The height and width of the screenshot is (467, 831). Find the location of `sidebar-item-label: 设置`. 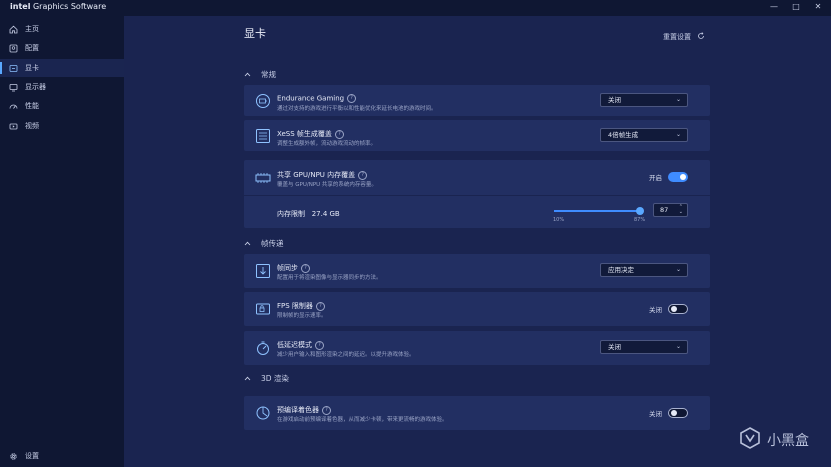

sidebar-item-label: 设置 is located at coordinates (32, 456).